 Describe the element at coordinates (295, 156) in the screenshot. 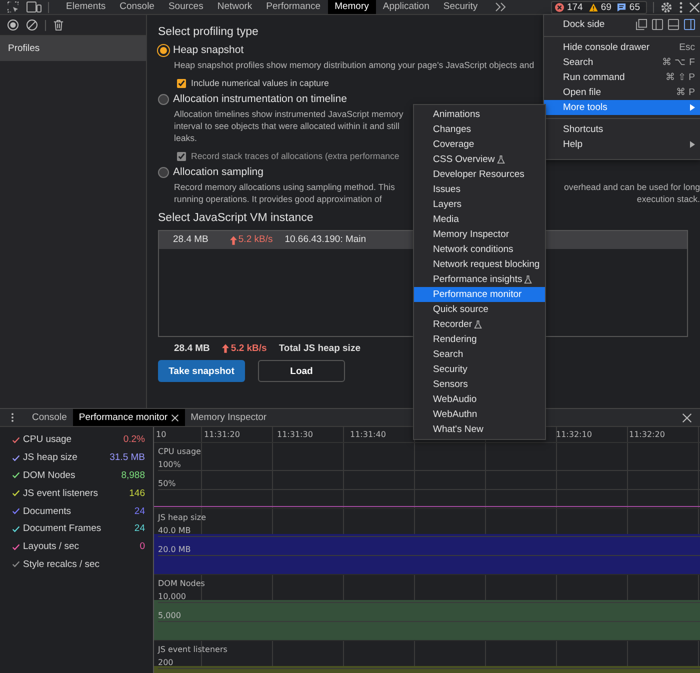

I see `checkbox-label: Record stack traces of allocations (extra performance` at that location.